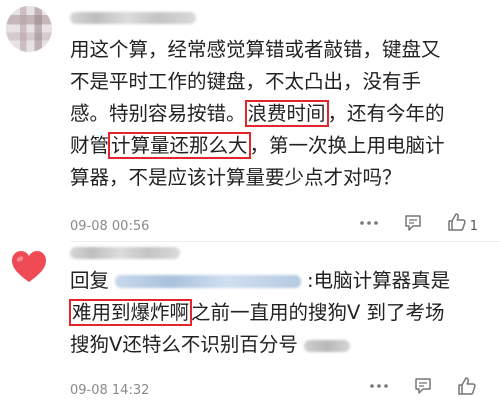 The image size is (500, 406). I want to click on comment-text: 感。特别容易按错。, so click(158, 113).